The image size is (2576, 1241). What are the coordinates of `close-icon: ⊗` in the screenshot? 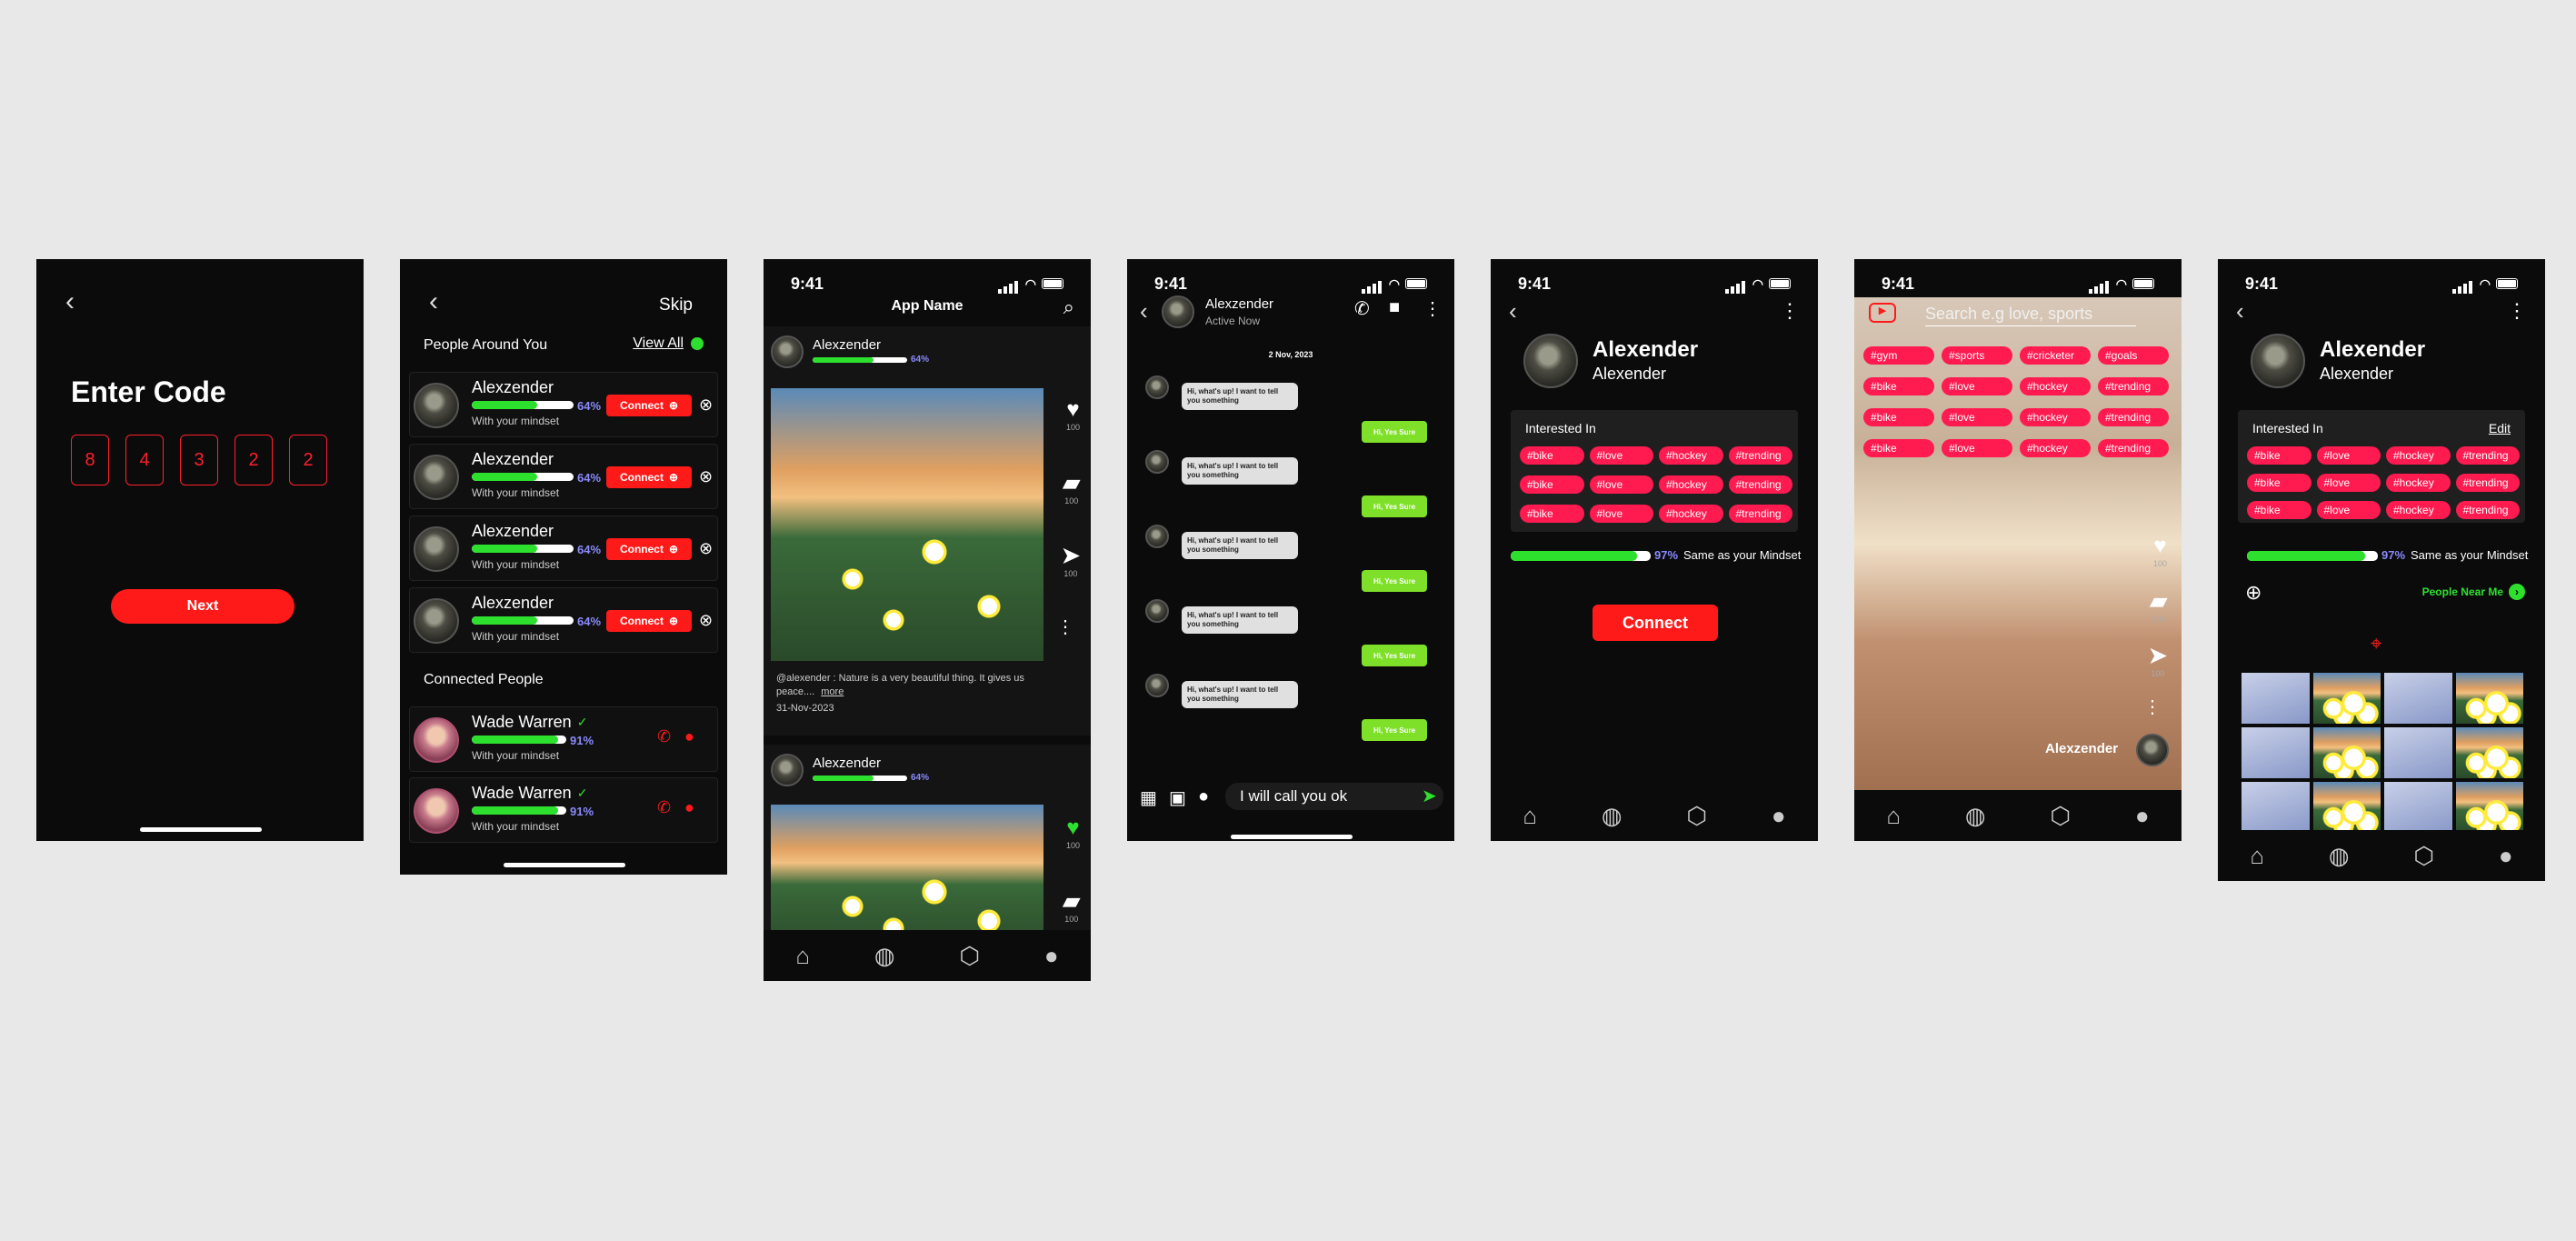 It's located at (706, 620).